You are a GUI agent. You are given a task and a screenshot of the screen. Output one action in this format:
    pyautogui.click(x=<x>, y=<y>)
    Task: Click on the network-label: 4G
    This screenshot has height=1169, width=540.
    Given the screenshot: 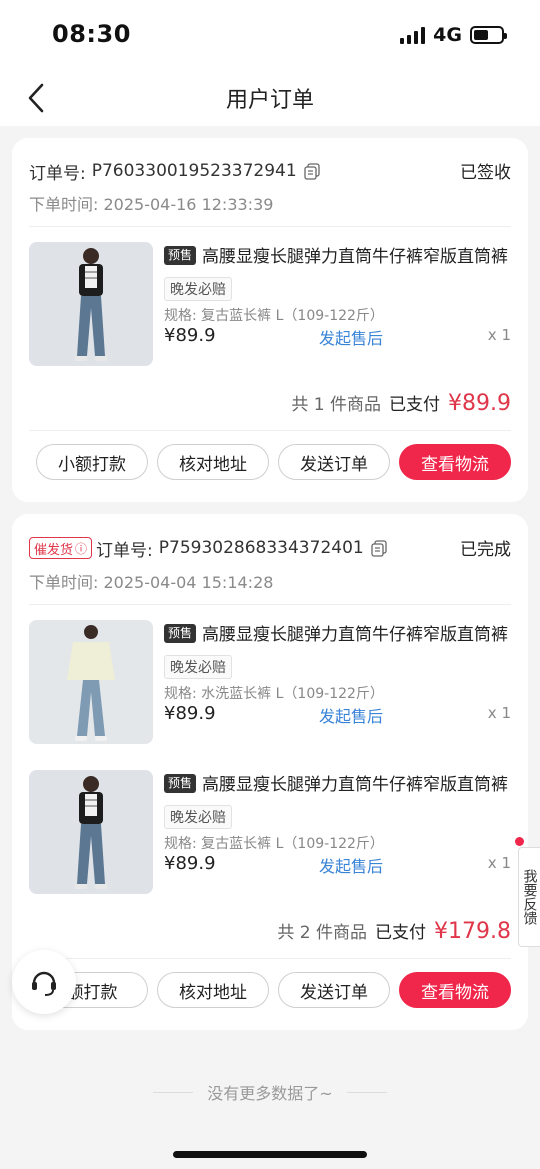 What is the action you would take?
    pyautogui.click(x=447, y=35)
    